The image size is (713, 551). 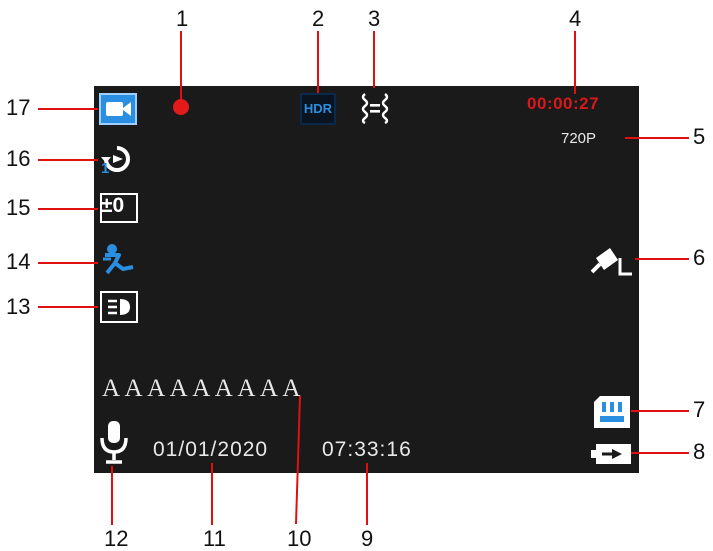 I want to click on date-display: 01/01/2020, so click(x=211, y=449).